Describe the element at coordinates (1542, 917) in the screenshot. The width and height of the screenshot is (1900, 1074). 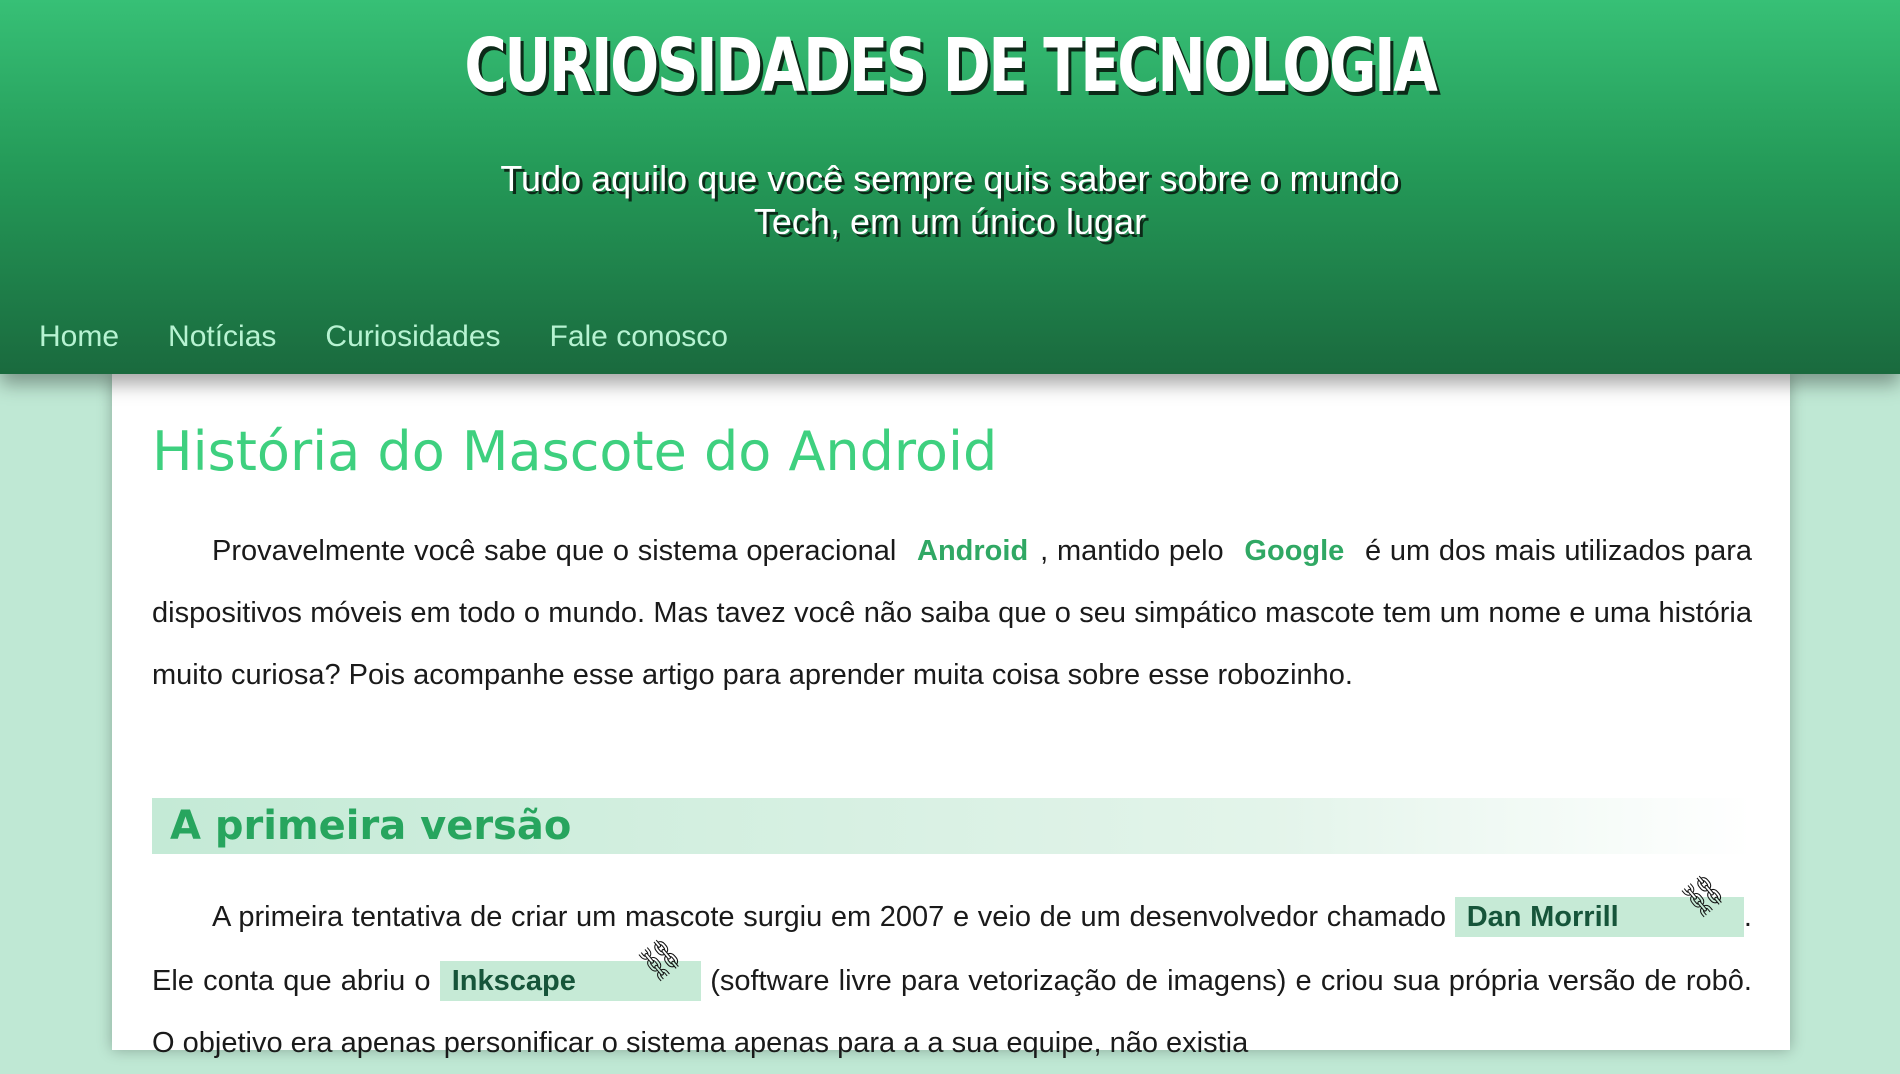
I see `dan-morrill-label: Dan Morrill` at that location.